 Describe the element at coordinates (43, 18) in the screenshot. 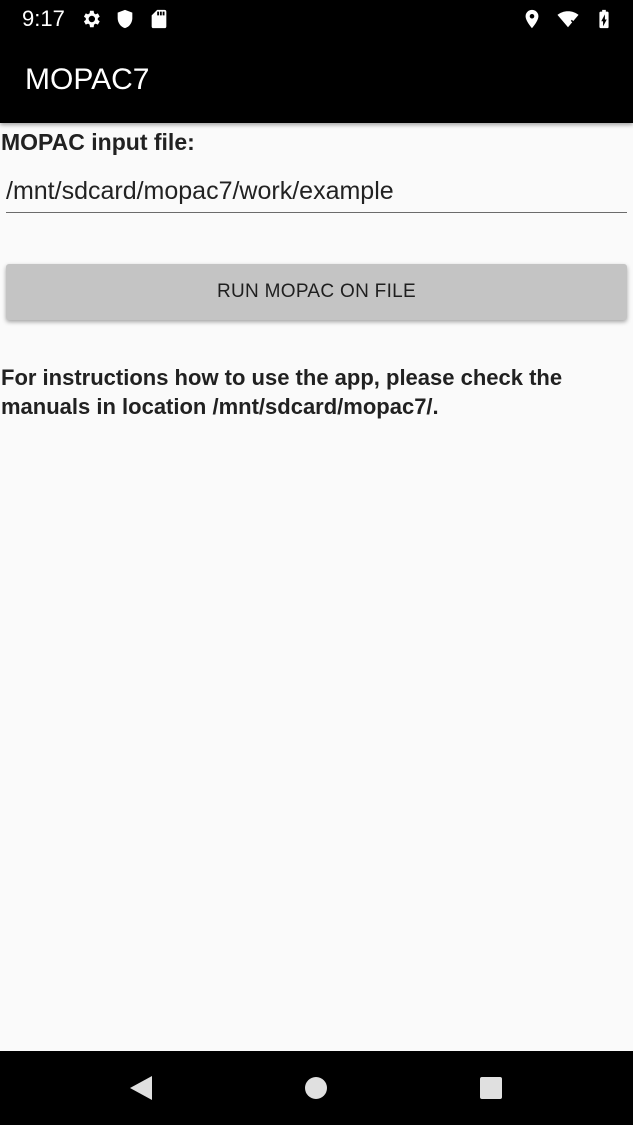

I see `status-time: 9:17` at that location.